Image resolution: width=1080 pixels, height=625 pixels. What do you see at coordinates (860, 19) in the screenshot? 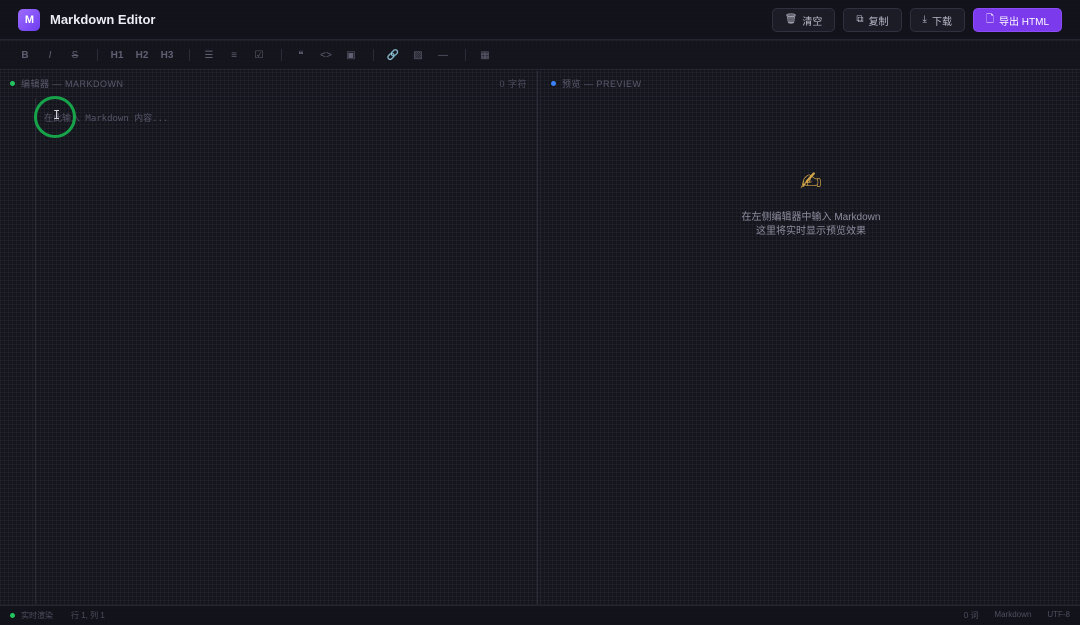
I see `copy-icon: ⧉` at bounding box center [860, 19].